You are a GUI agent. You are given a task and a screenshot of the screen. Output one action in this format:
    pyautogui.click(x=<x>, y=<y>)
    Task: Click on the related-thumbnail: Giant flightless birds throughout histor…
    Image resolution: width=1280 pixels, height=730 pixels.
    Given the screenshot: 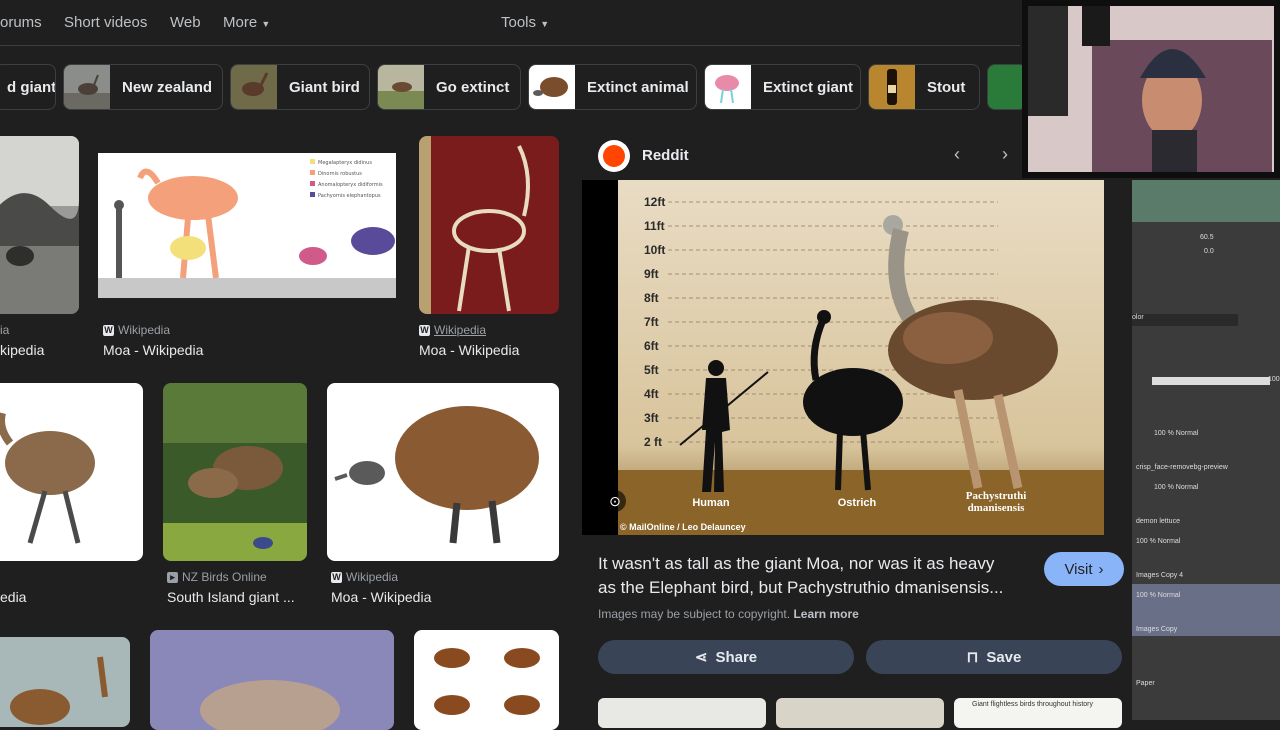 What is the action you would take?
    pyautogui.click(x=1038, y=713)
    